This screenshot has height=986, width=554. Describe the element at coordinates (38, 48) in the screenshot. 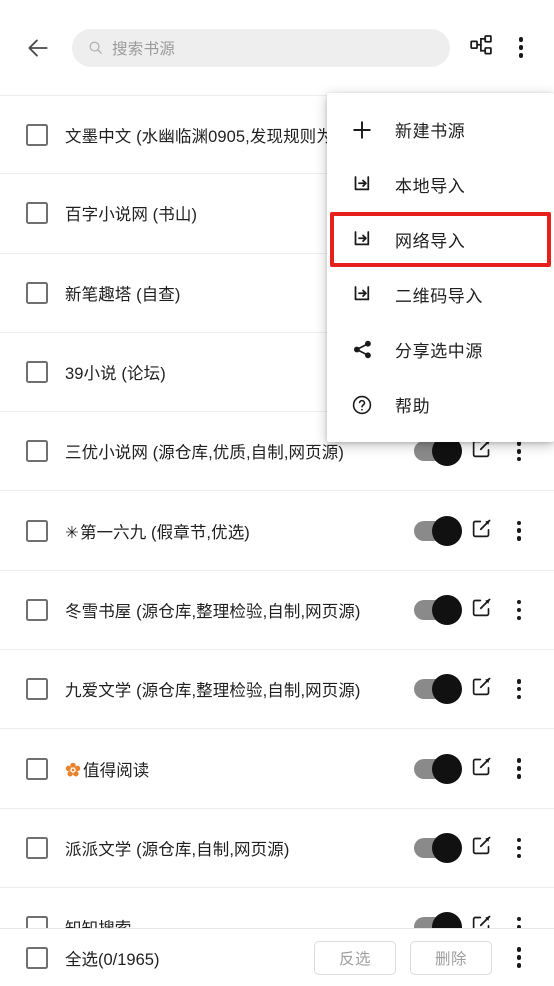

I see `back-button` at that location.